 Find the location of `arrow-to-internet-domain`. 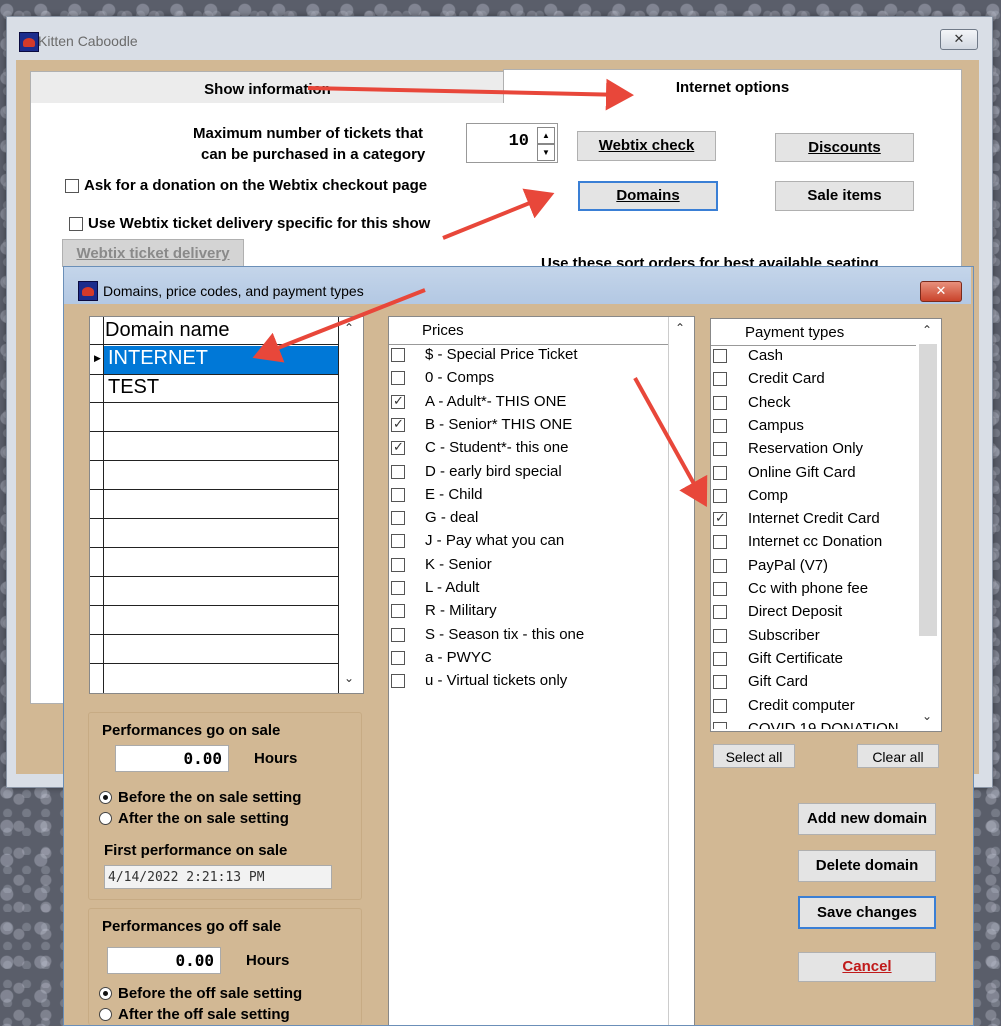

arrow-to-internet-domain is located at coordinates (339, 325).